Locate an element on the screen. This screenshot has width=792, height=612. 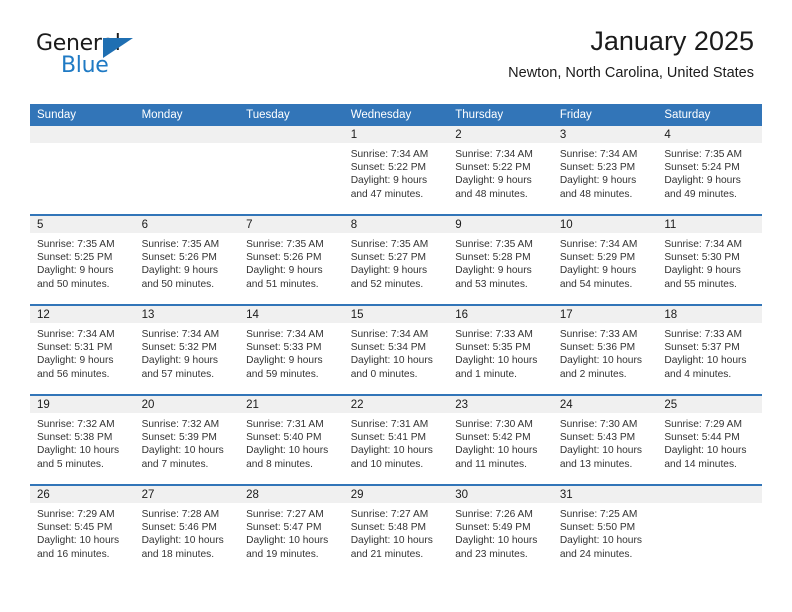
day-number: 6 is located at coordinates (187, 224).